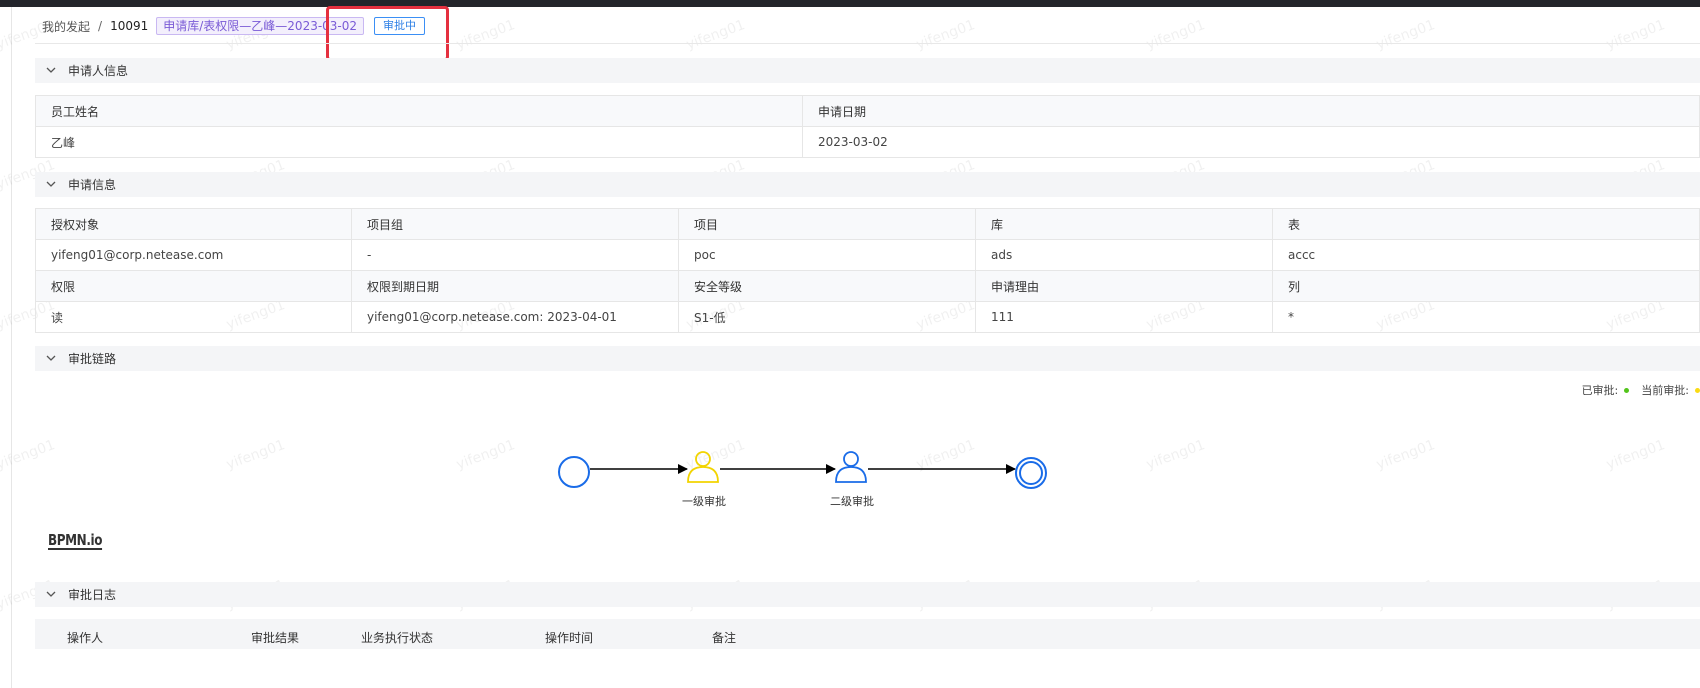 This screenshot has height=688, width=1700. Describe the element at coordinates (1665, 390) in the screenshot. I see `legend-current-label: 当前审批:` at that location.